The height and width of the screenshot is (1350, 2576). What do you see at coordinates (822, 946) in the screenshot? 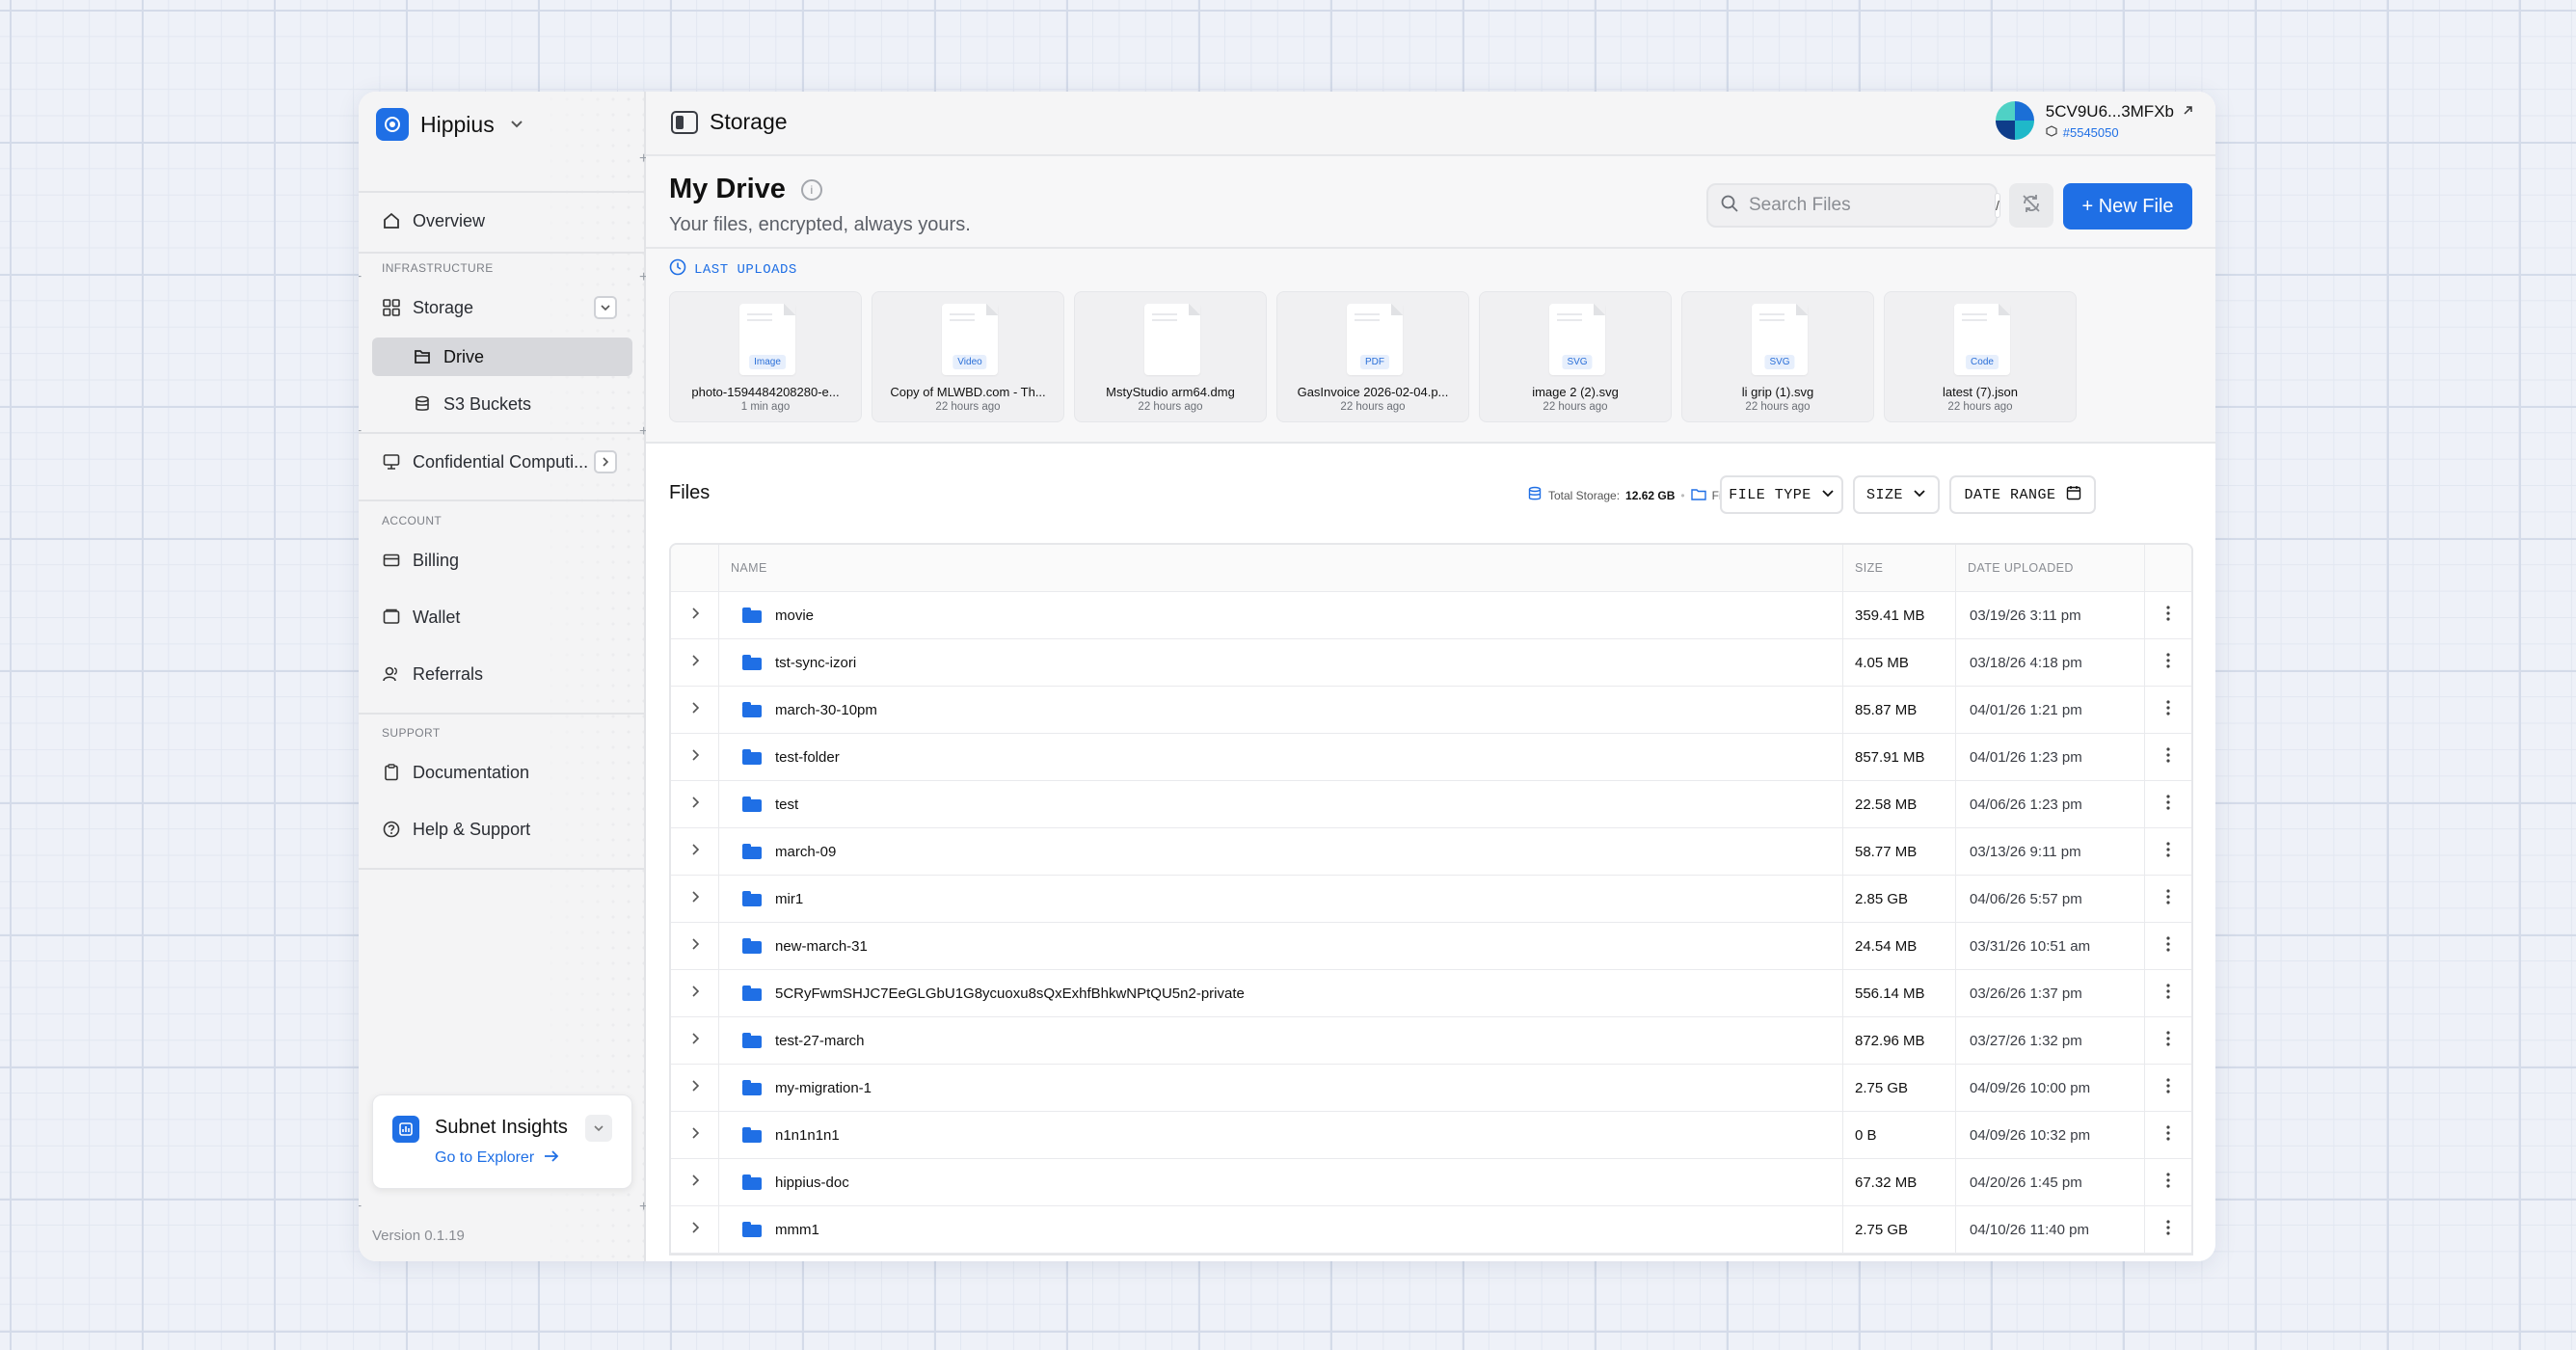
I see `folder-name: new-march-31` at bounding box center [822, 946].